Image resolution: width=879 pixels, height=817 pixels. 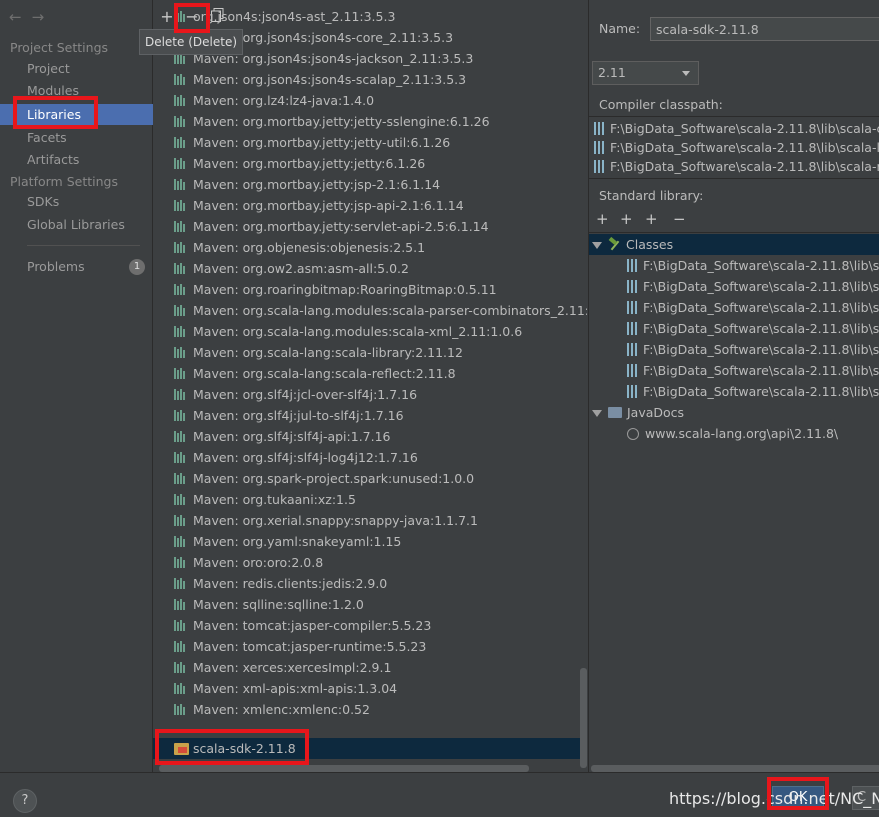 I want to click on sidebar-item-libraries: Libraries, so click(x=76, y=114).